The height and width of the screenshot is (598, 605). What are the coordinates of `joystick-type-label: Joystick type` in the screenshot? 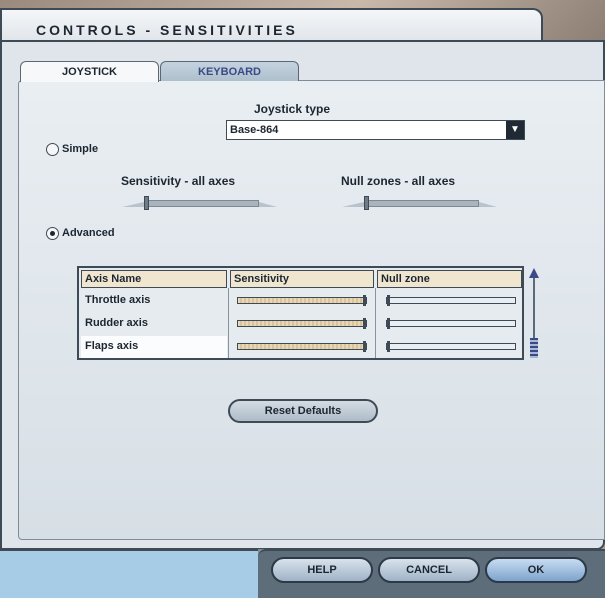 It's located at (292, 109).